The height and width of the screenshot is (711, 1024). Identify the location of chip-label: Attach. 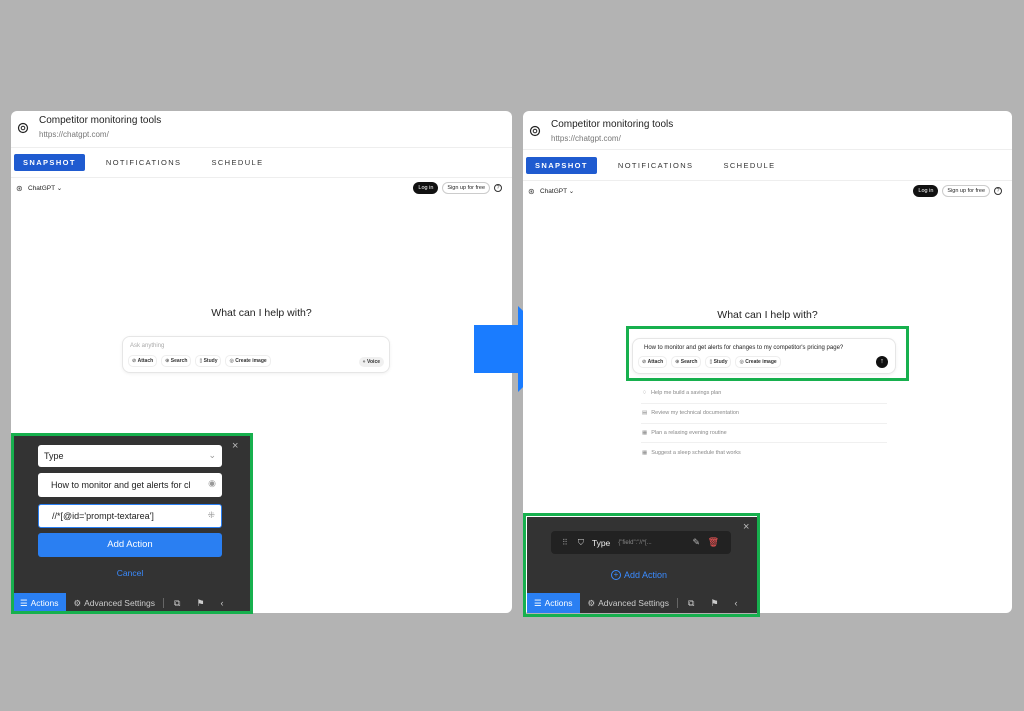
(145, 361).